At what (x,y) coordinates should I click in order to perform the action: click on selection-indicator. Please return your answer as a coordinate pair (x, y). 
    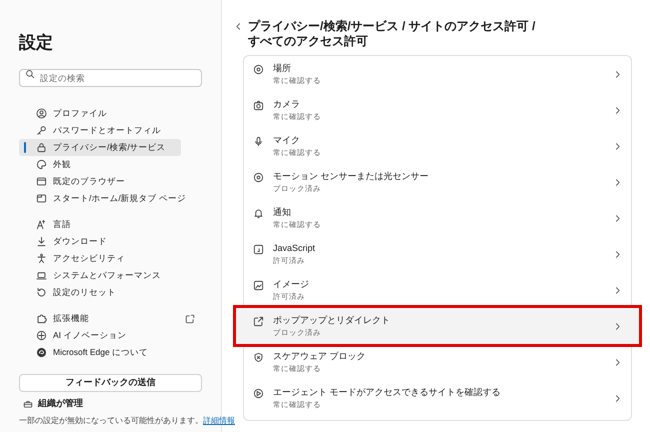
    Looking at the image, I should click on (25, 147).